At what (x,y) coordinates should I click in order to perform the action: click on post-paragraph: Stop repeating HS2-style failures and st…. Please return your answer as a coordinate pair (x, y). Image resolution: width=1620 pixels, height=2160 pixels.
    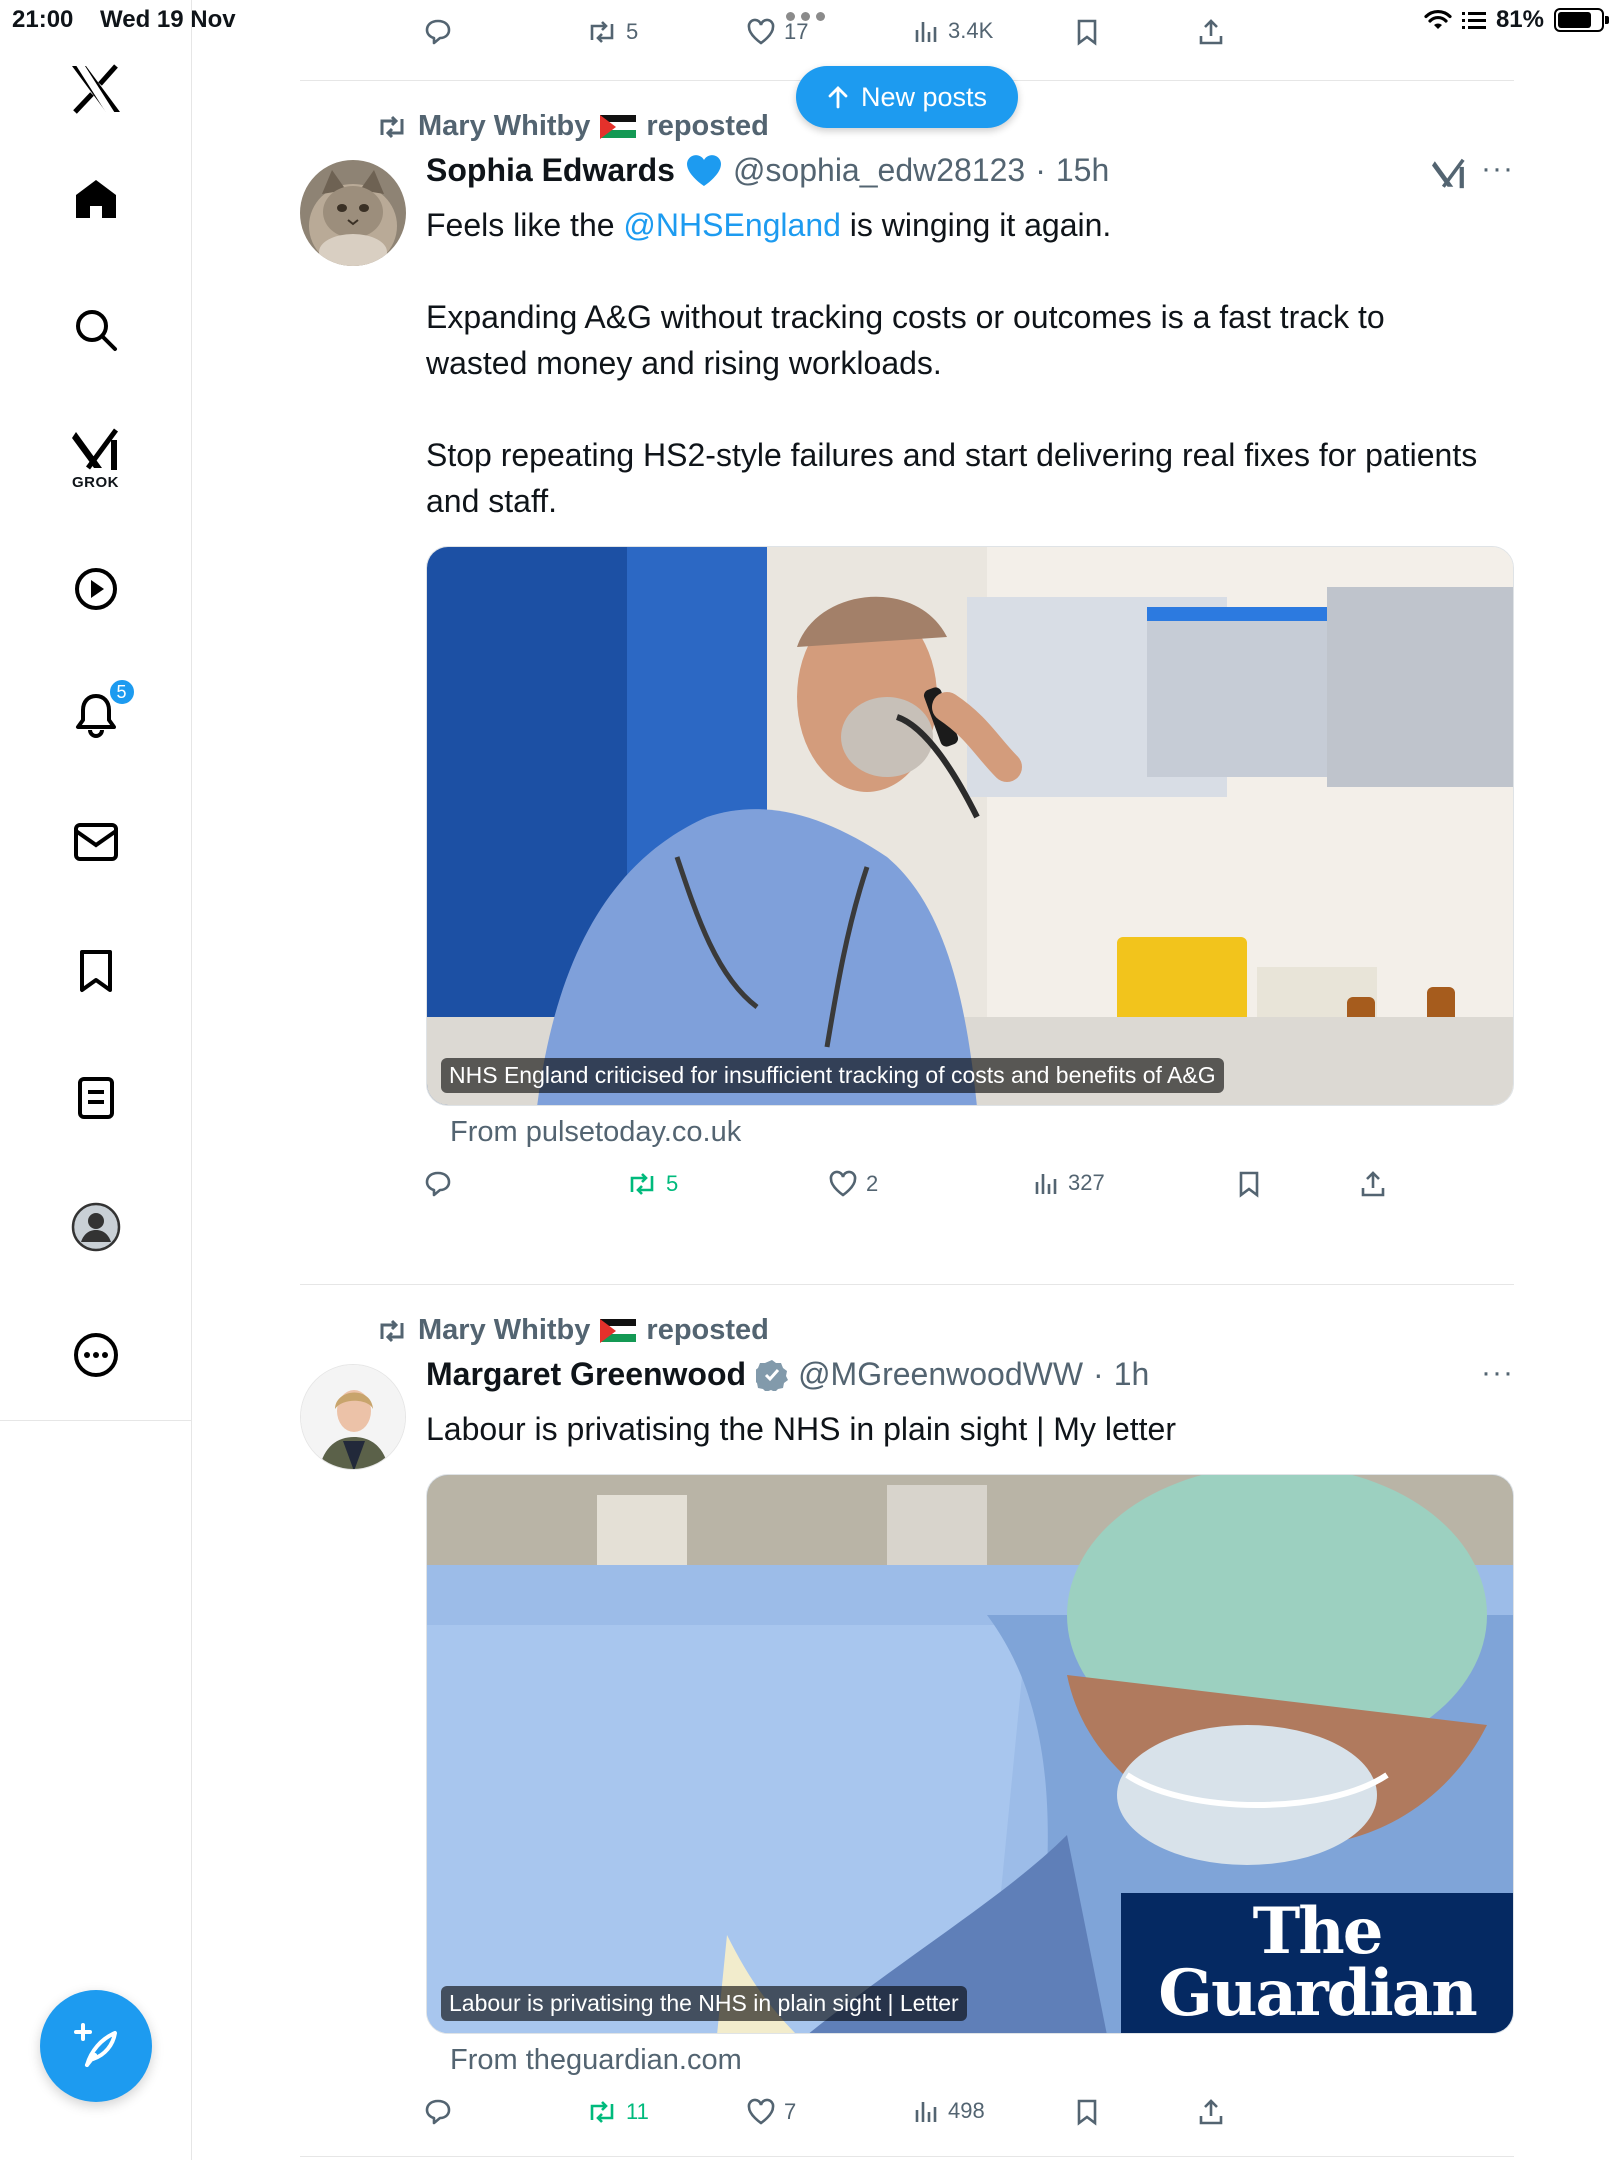
    Looking at the image, I should click on (952, 478).